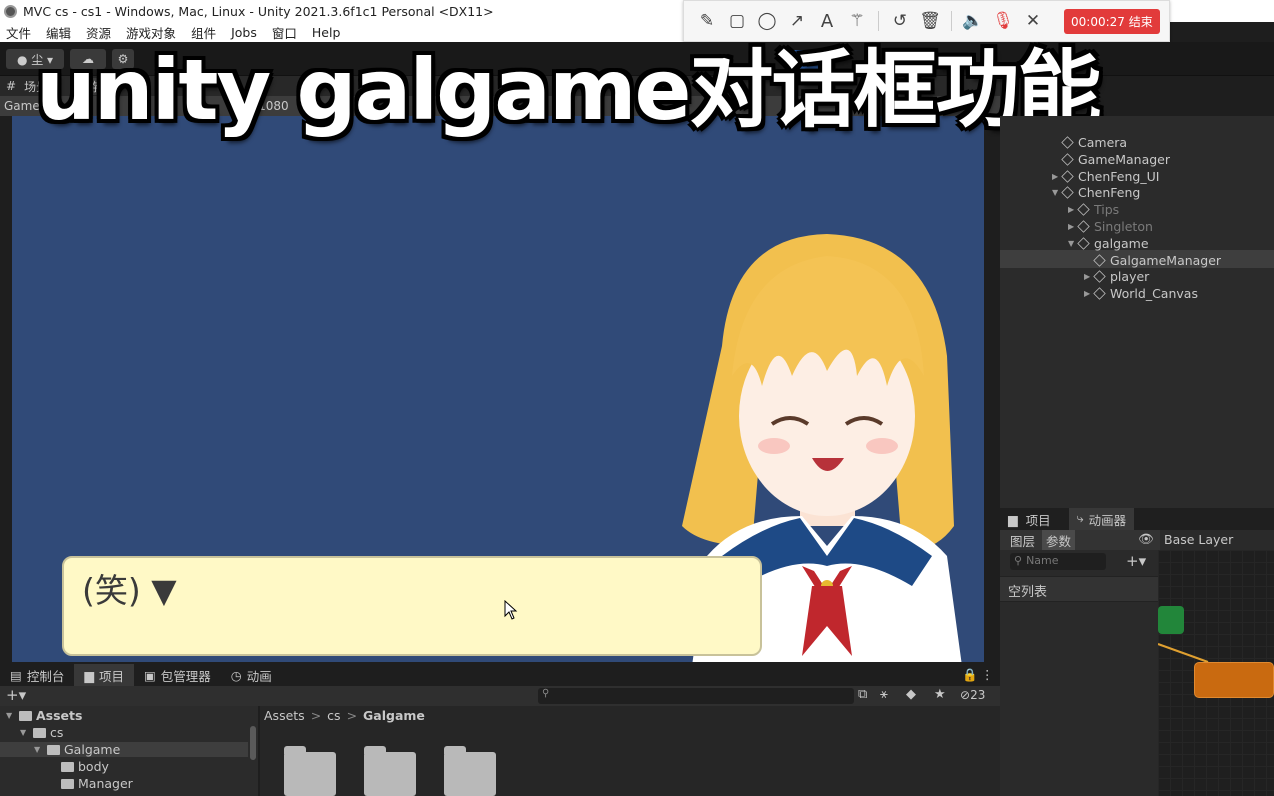 This screenshot has height=796, width=1274. What do you see at coordinates (972, 695) in the screenshot?
I see `hidden-packages-toggle: ⊘23` at bounding box center [972, 695].